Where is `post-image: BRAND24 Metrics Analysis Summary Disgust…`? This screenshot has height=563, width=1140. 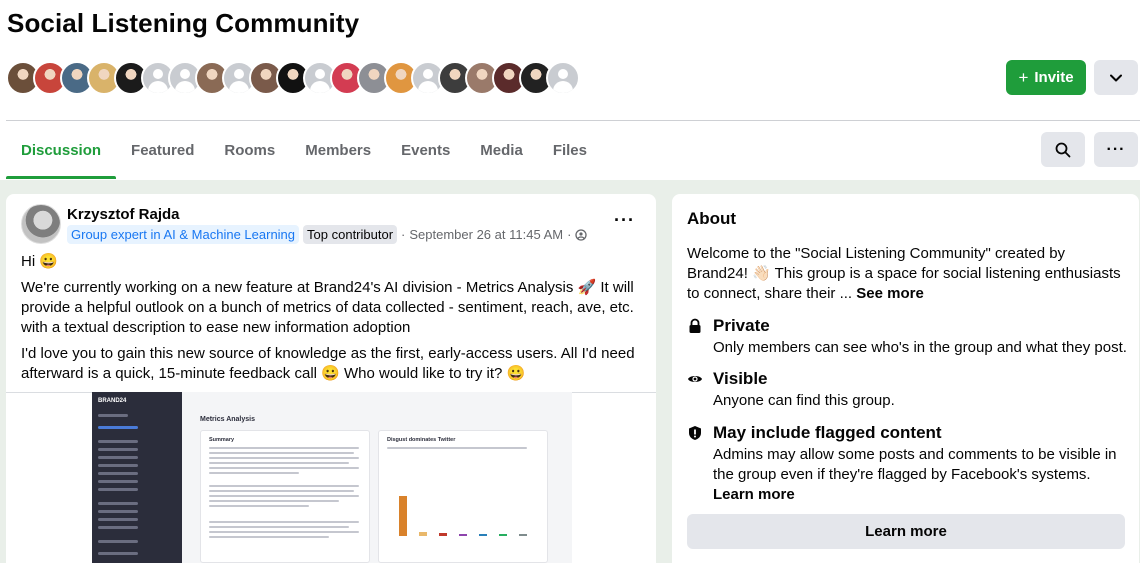
post-image: BRAND24 Metrics Analysis Summary Disgust… is located at coordinates (332, 477).